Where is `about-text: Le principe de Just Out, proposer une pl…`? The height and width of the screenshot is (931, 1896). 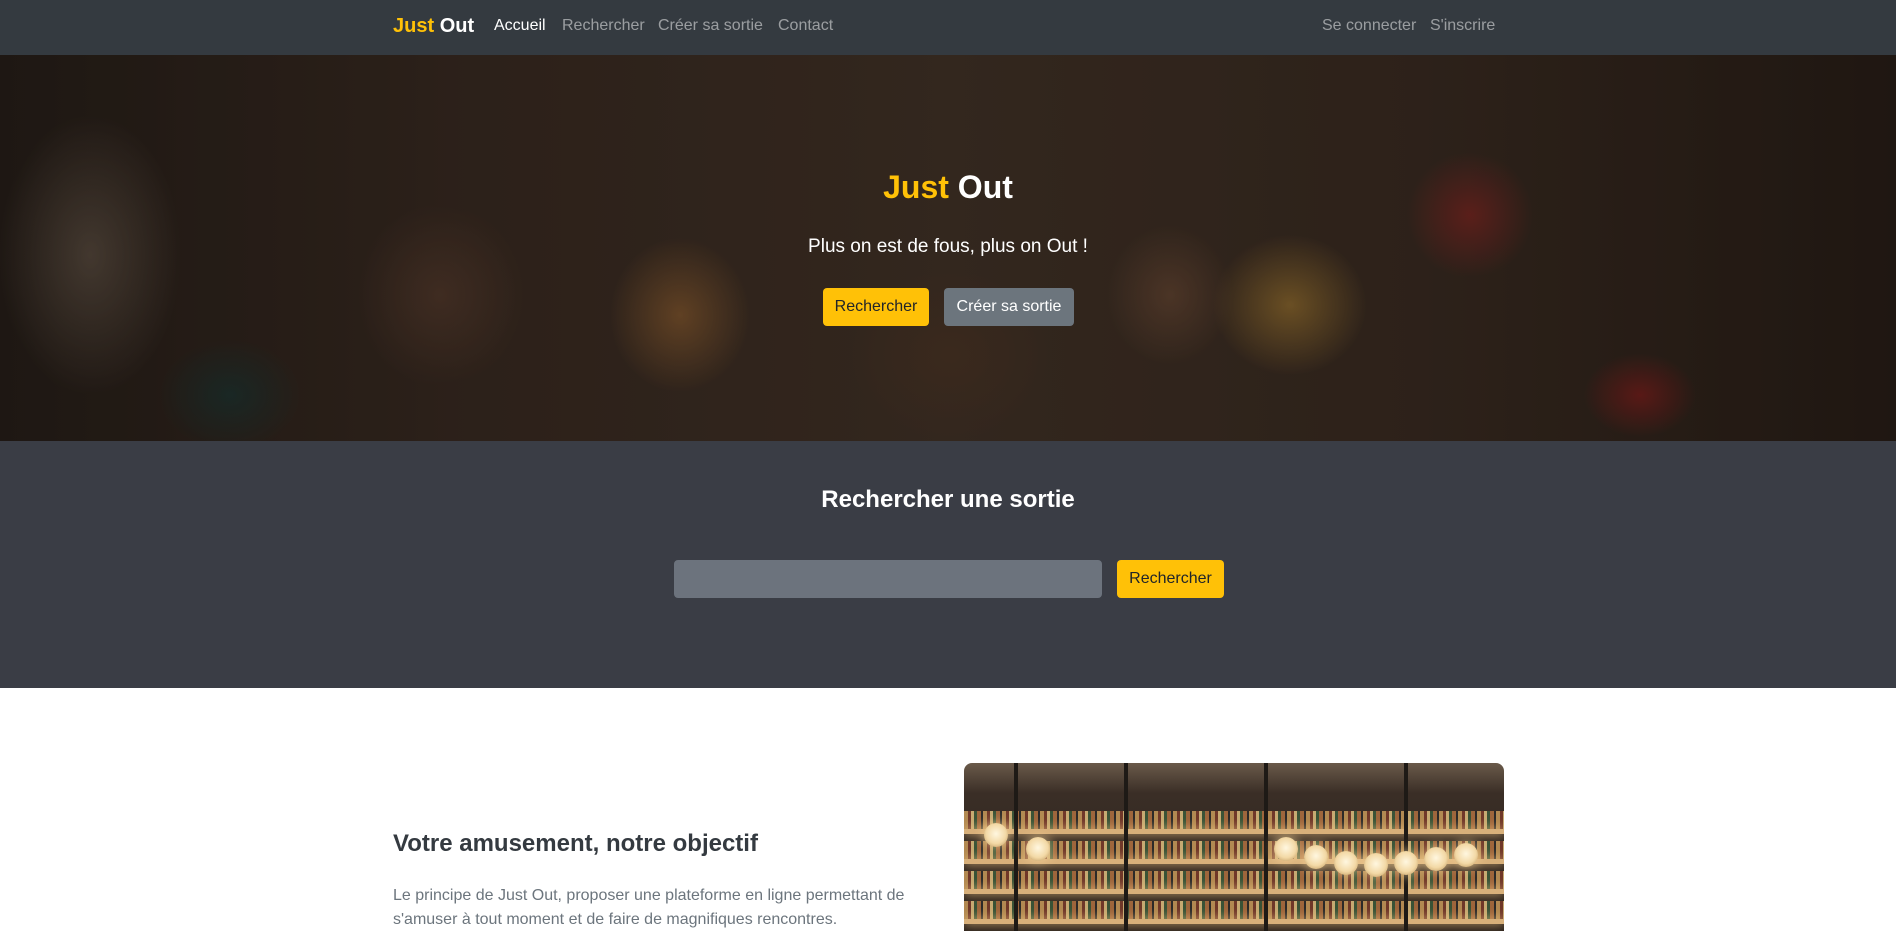 about-text: Le principe de Just Out, proposer une pl… is located at coordinates (649, 907).